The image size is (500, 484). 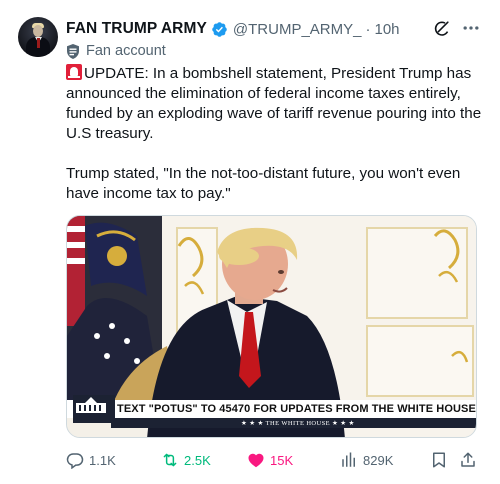 I want to click on display-name: FAN TRUMP ARMY, so click(x=136, y=29).